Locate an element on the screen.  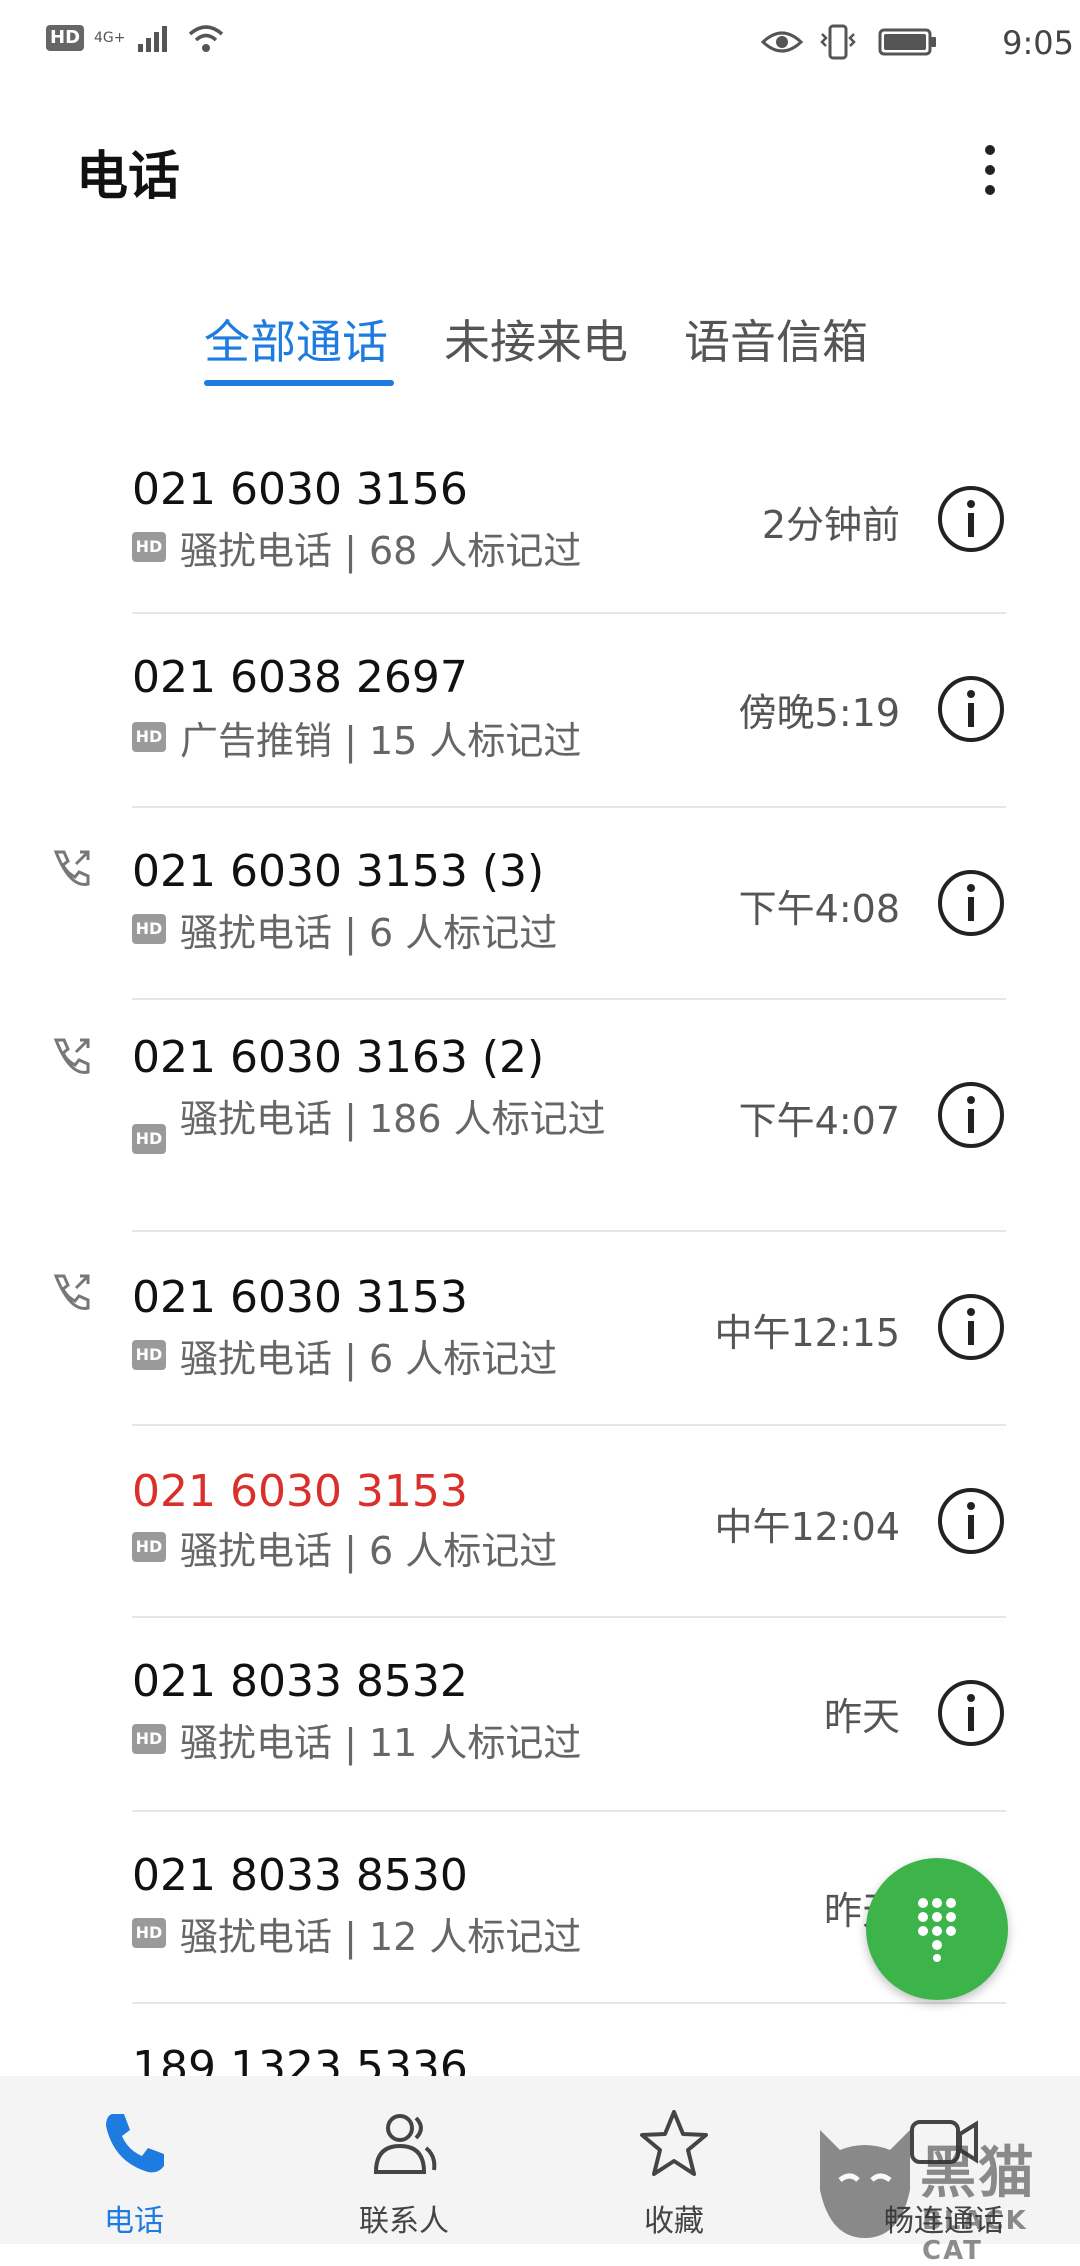
watermark-text: 黑猫 is located at coordinates (978, 2173).